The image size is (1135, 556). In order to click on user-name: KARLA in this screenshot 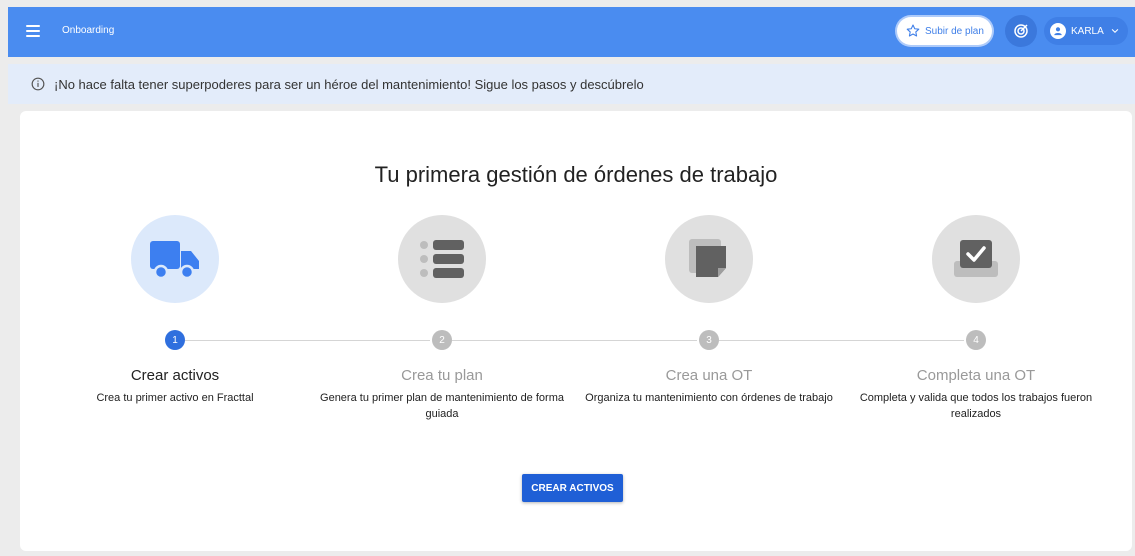, I will do `click(1087, 31)`.